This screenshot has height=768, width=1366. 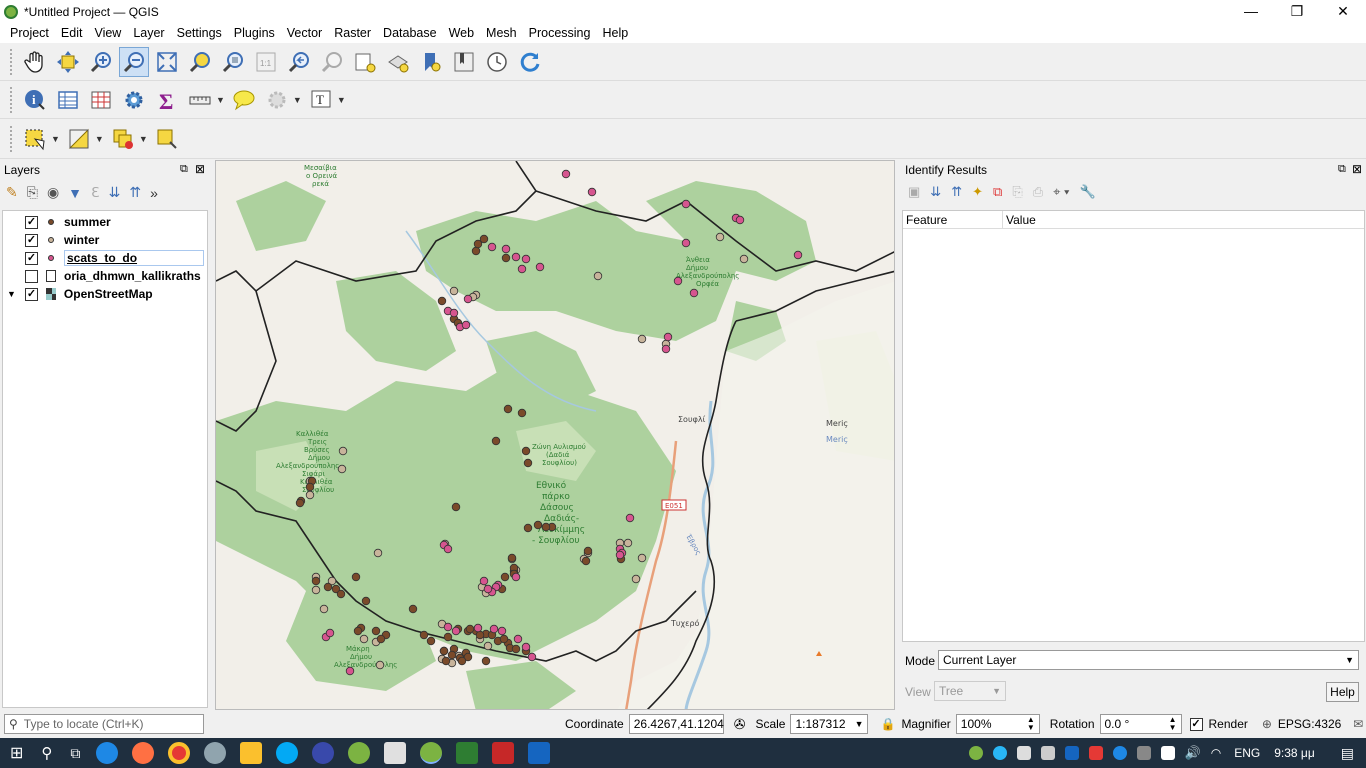 I want to click on column-value: Value, so click(x=1019, y=219).